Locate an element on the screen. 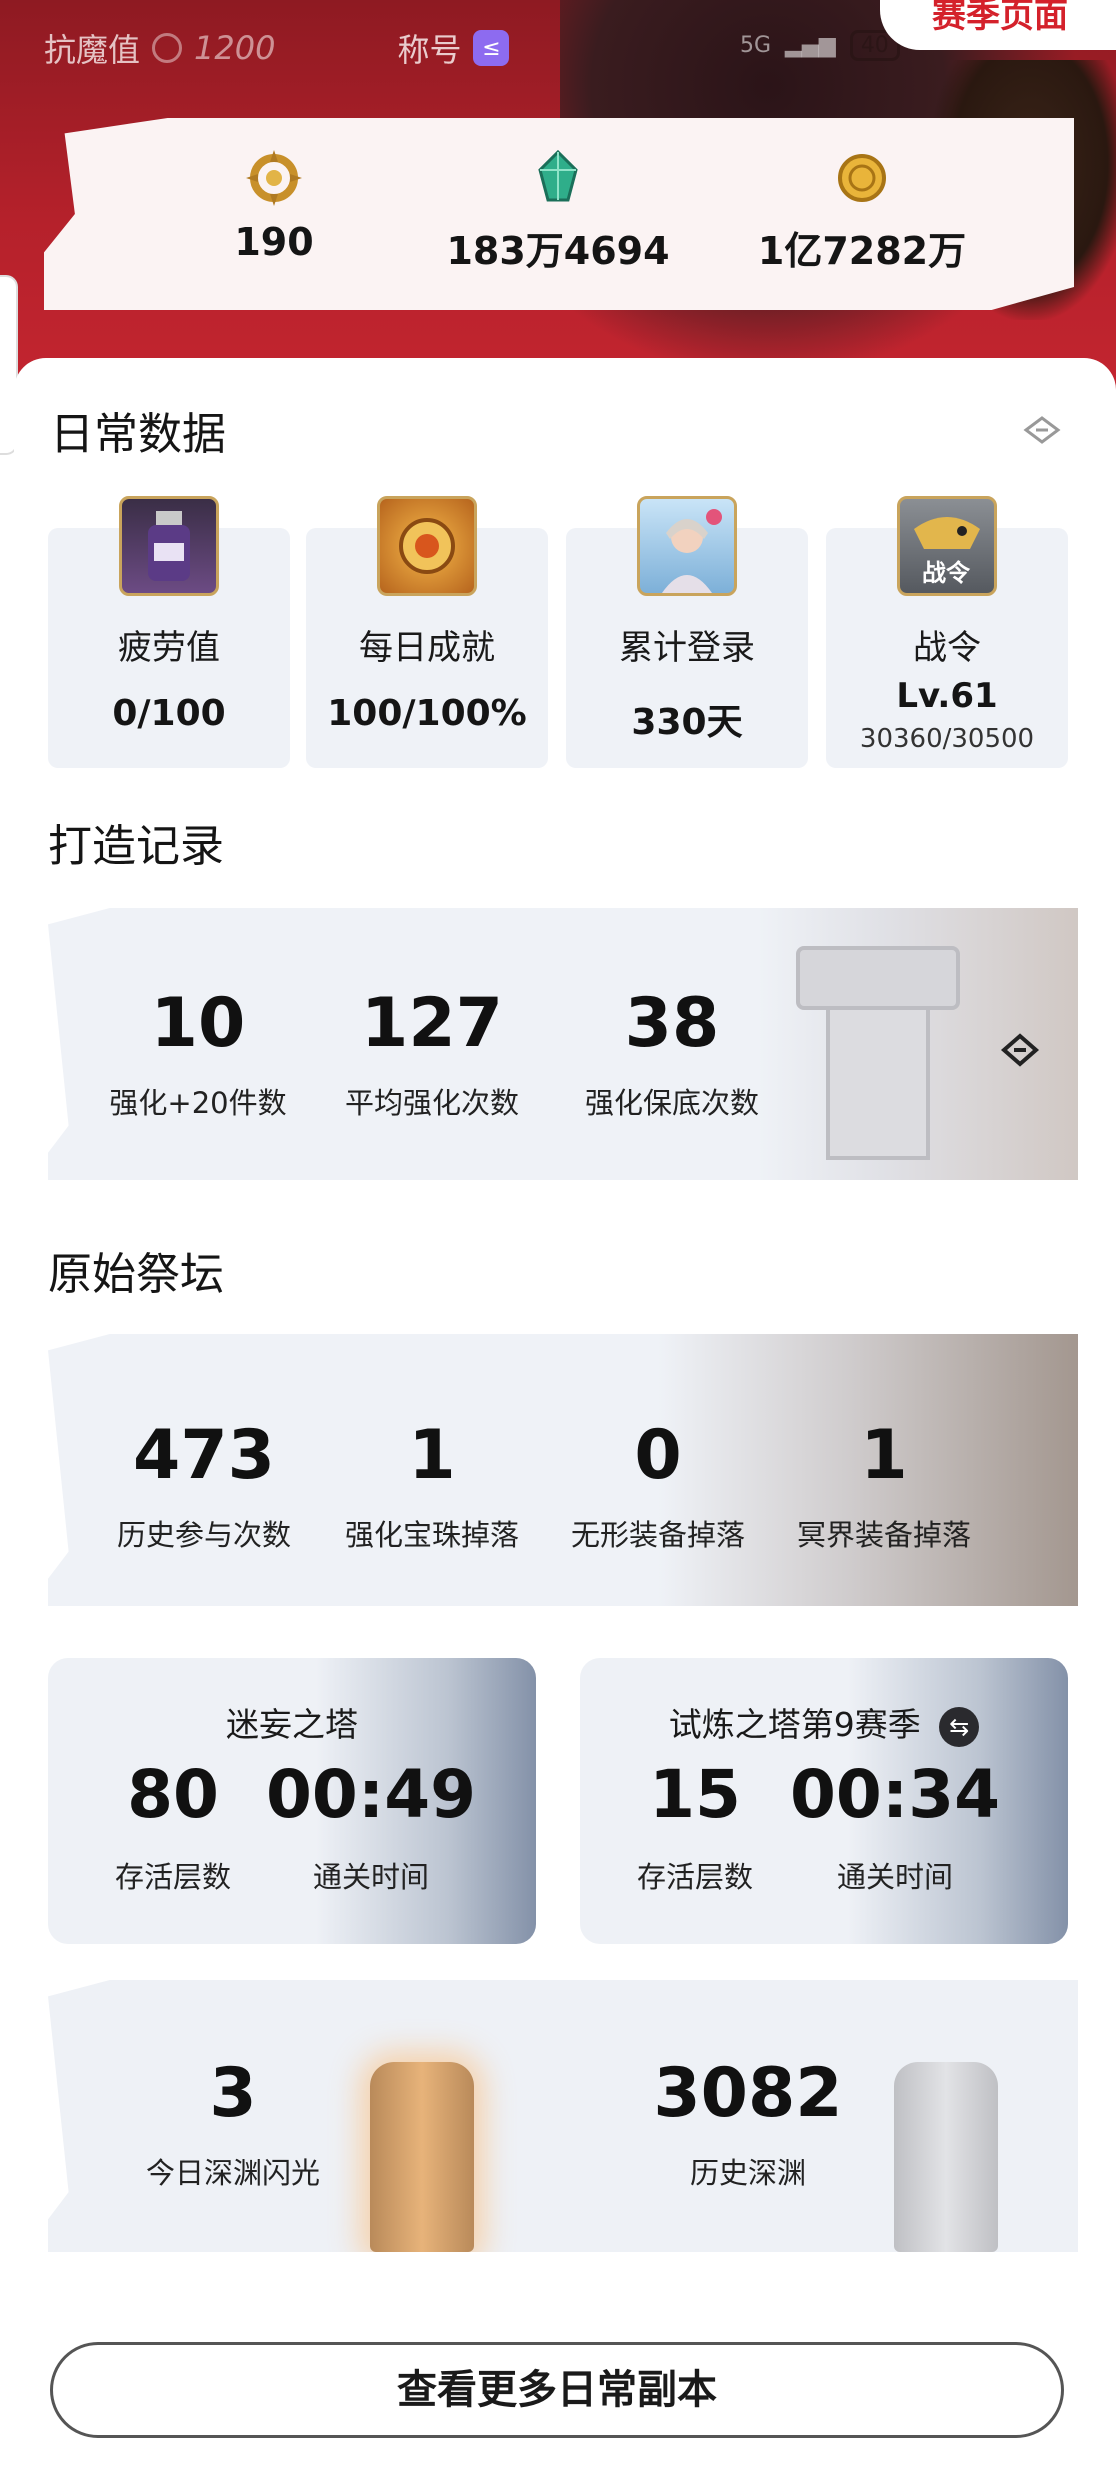 The image size is (1116, 2480). currency-value: 190 is located at coordinates (274, 242).